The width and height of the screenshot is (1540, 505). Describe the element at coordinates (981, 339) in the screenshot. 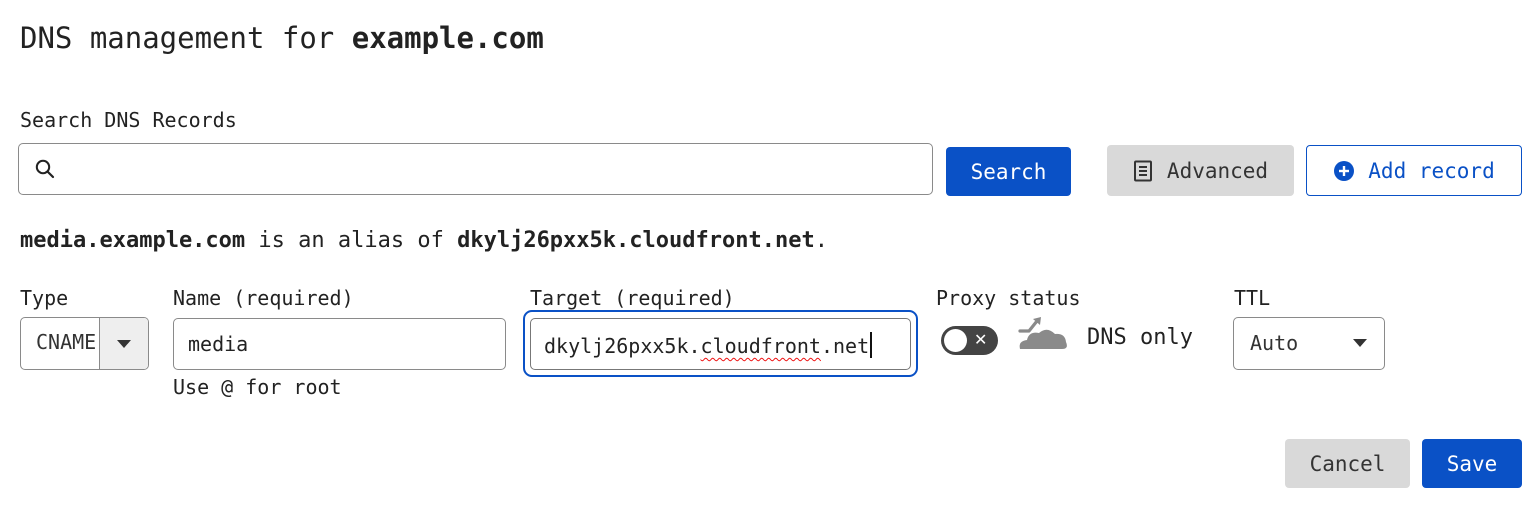

I see `close-icon: ✕` at that location.